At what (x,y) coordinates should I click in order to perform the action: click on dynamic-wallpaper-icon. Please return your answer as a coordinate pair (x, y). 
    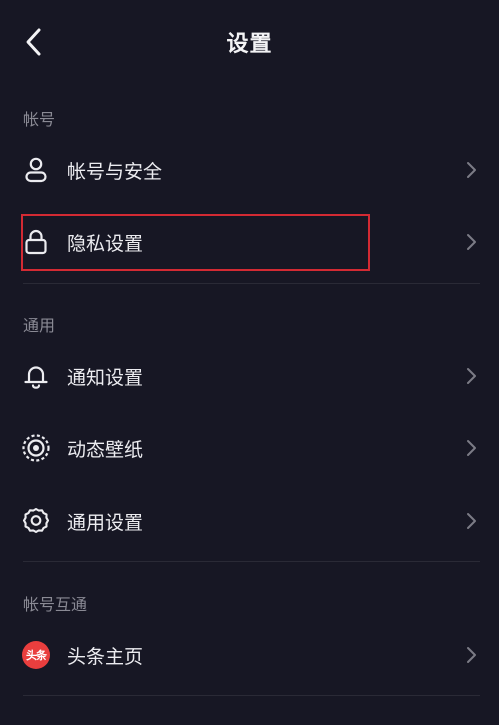
    Looking at the image, I should click on (36, 448).